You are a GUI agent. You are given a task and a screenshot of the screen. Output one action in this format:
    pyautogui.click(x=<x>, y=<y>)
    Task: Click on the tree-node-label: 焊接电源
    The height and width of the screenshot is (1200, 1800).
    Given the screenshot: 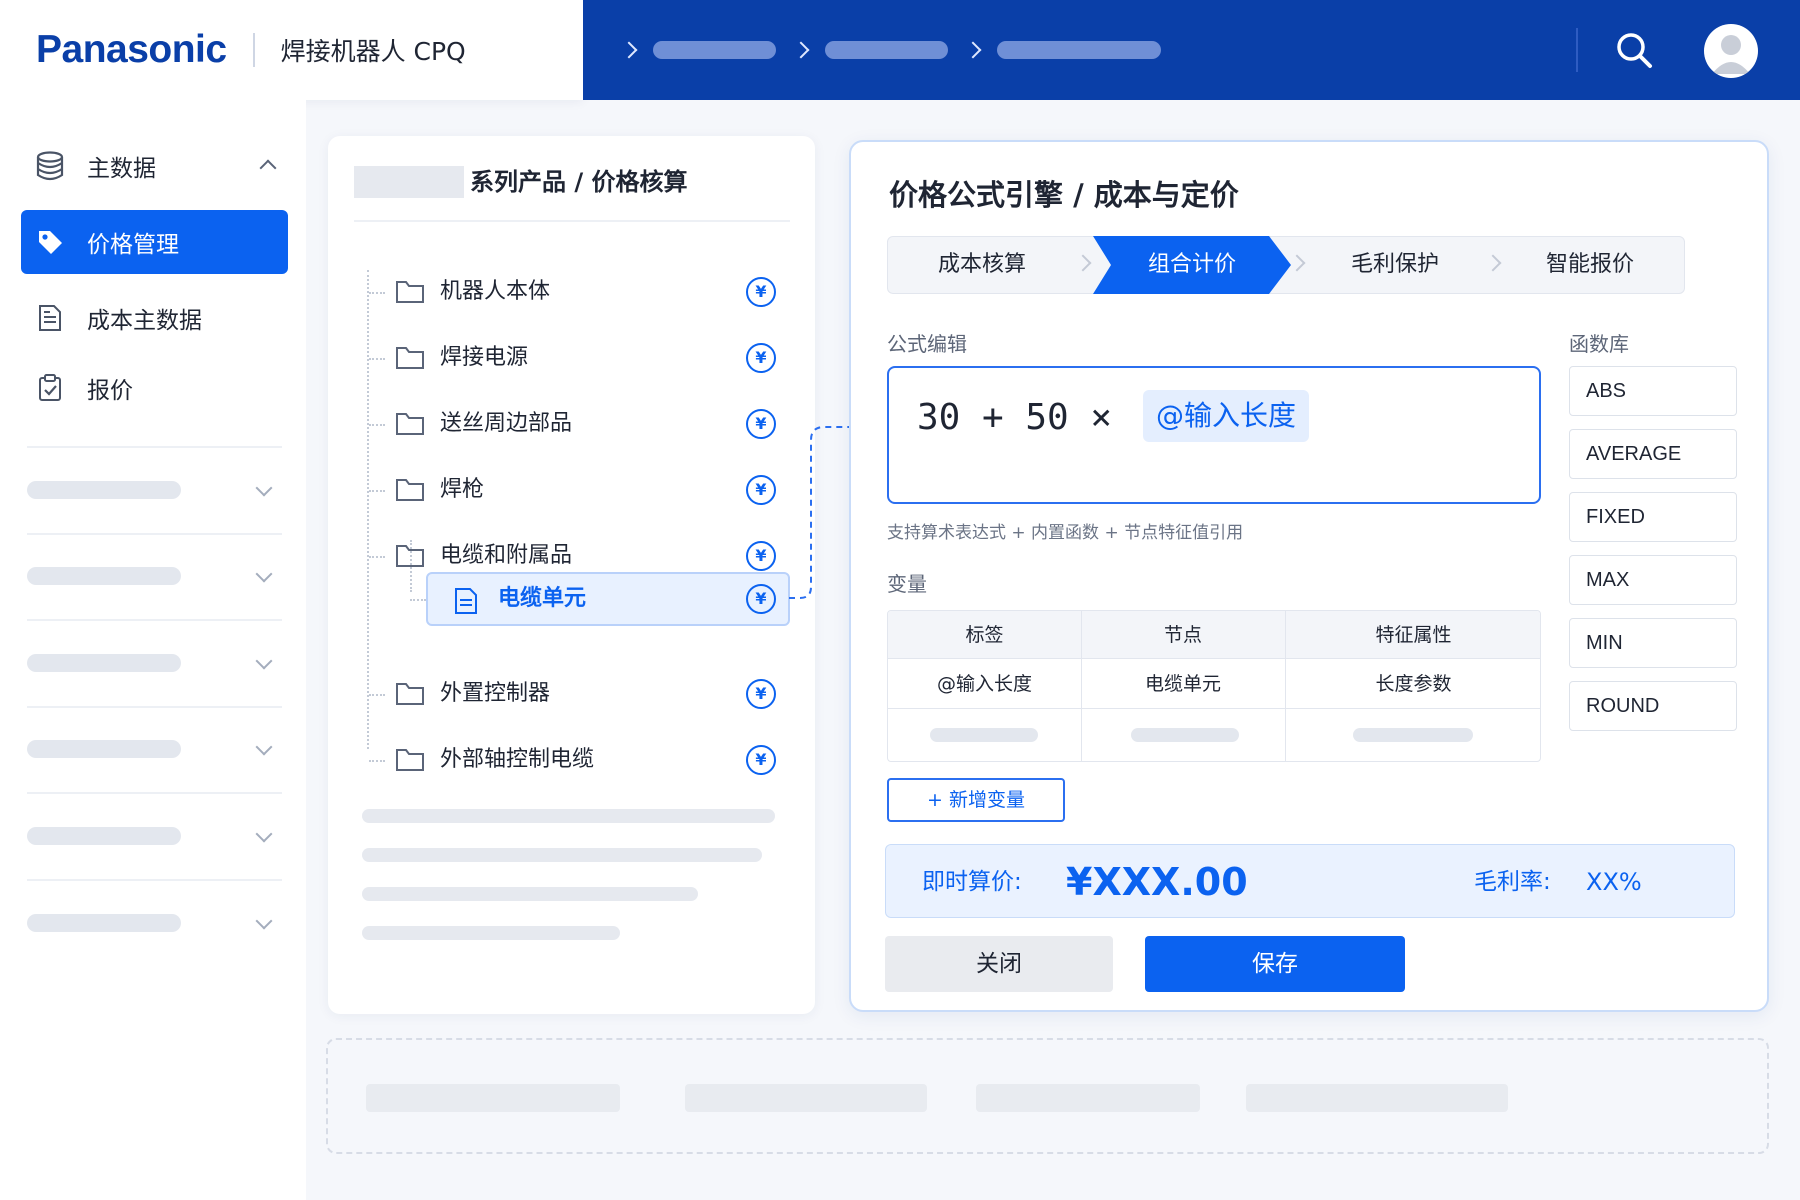 What is the action you would take?
    pyautogui.click(x=484, y=357)
    